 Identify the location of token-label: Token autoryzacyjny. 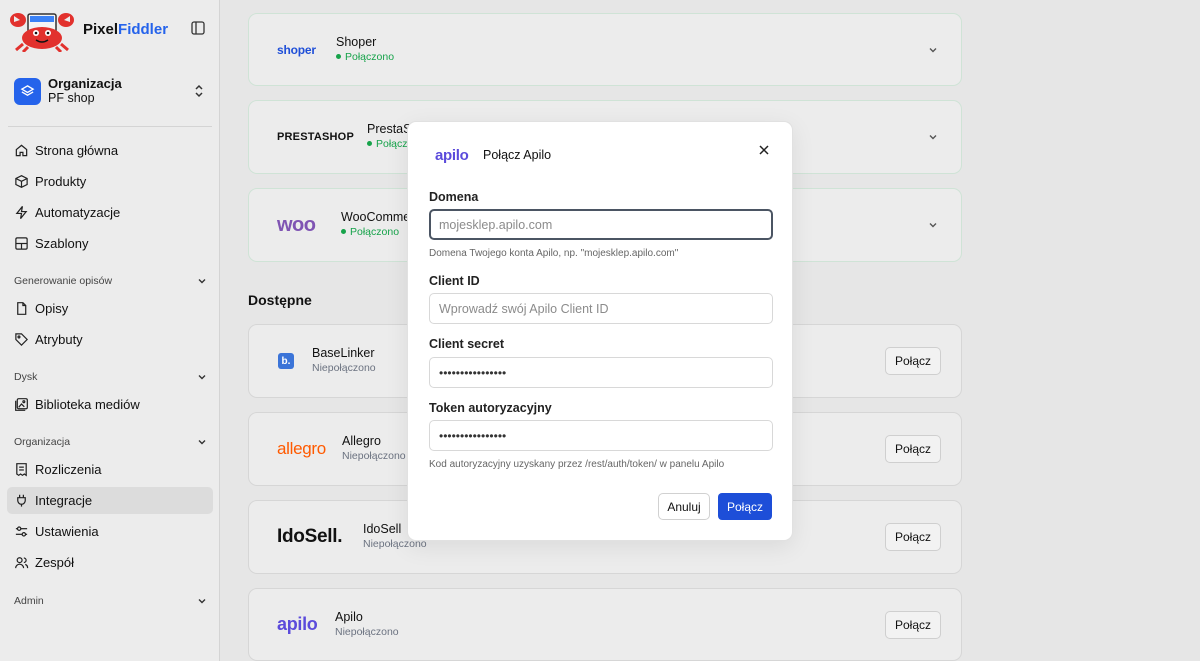
(490, 408).